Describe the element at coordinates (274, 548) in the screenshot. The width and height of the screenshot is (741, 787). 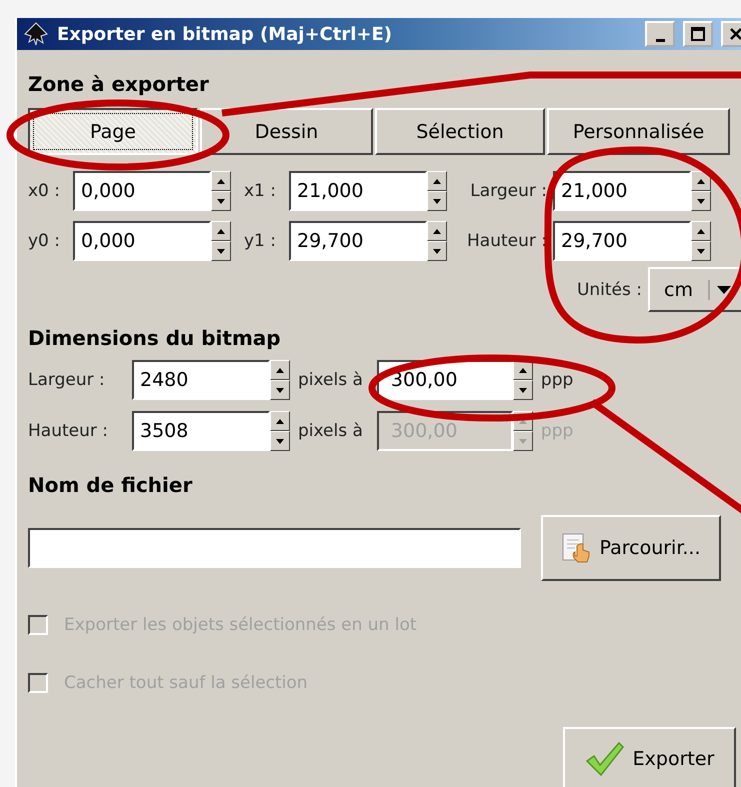
I see `filename-field` at that location.